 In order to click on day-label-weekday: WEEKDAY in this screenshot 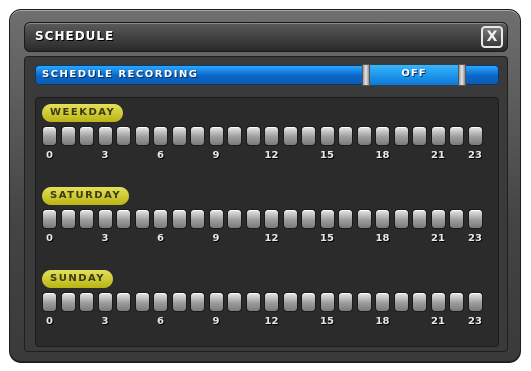, I will do `click(83, 113)`.